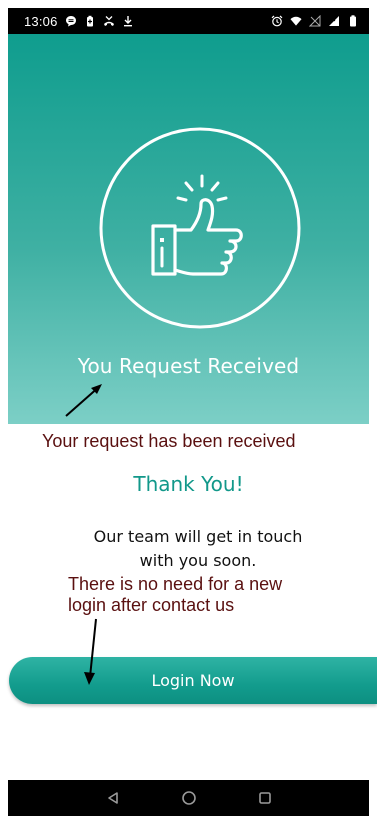 The width and height of the screenshot is (377, 816). What do you see at coordinates (188, 366) in the screenshot?
I see `hero-title: You Request Received` at bounding box center [188, 366].